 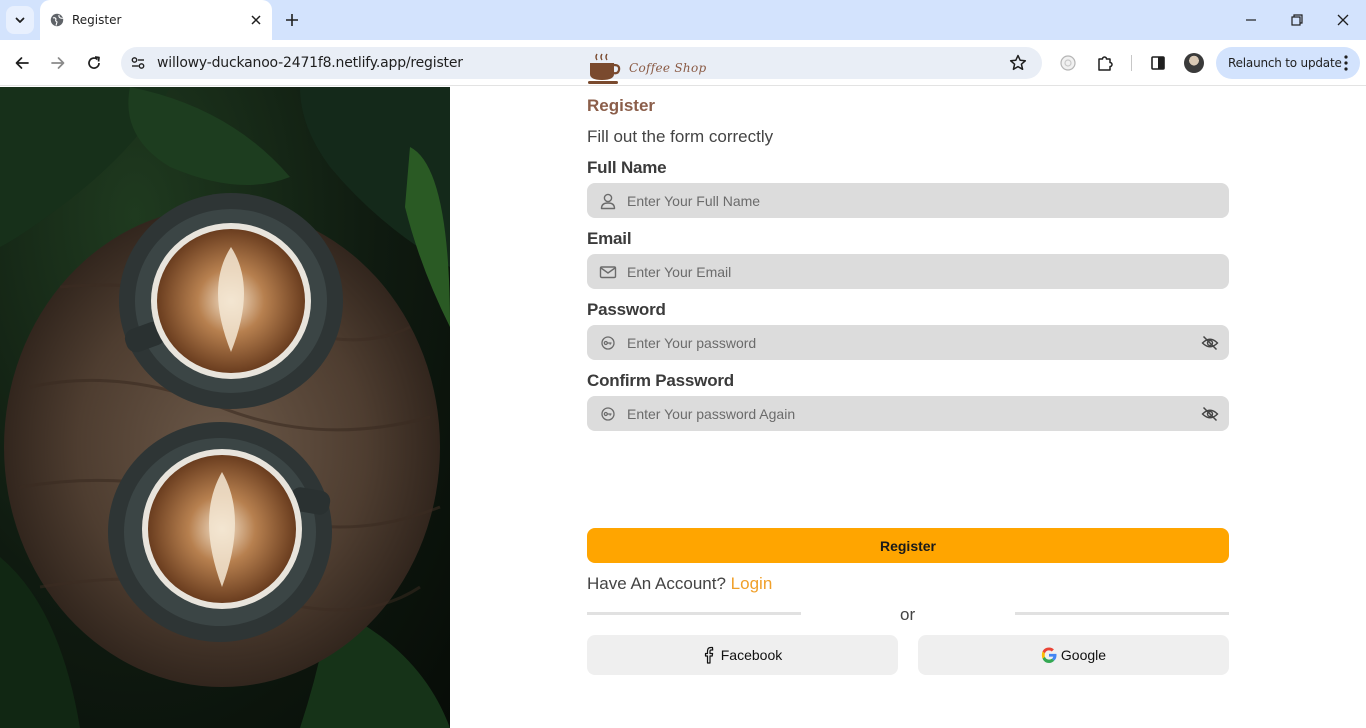 I want to click on puzzle-icon, so click(x=1105, y=63).